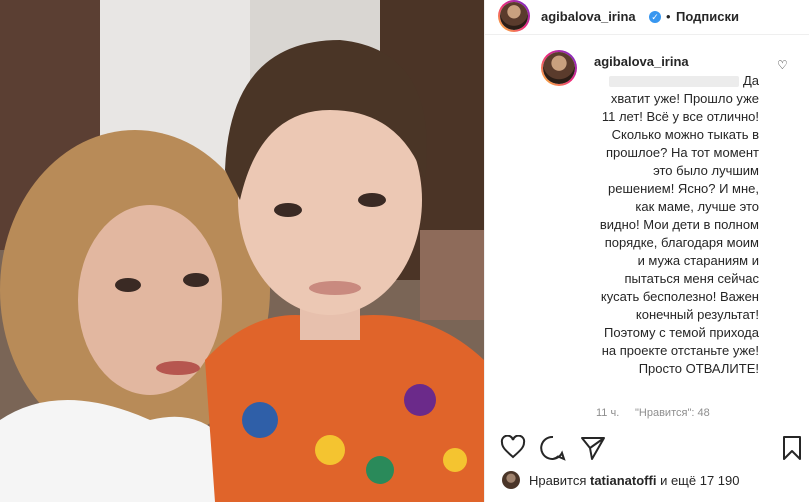 The width and height of the screenshot is (809, 502). I want to click on verified-badge-icon: ✓, so click(655, 17).